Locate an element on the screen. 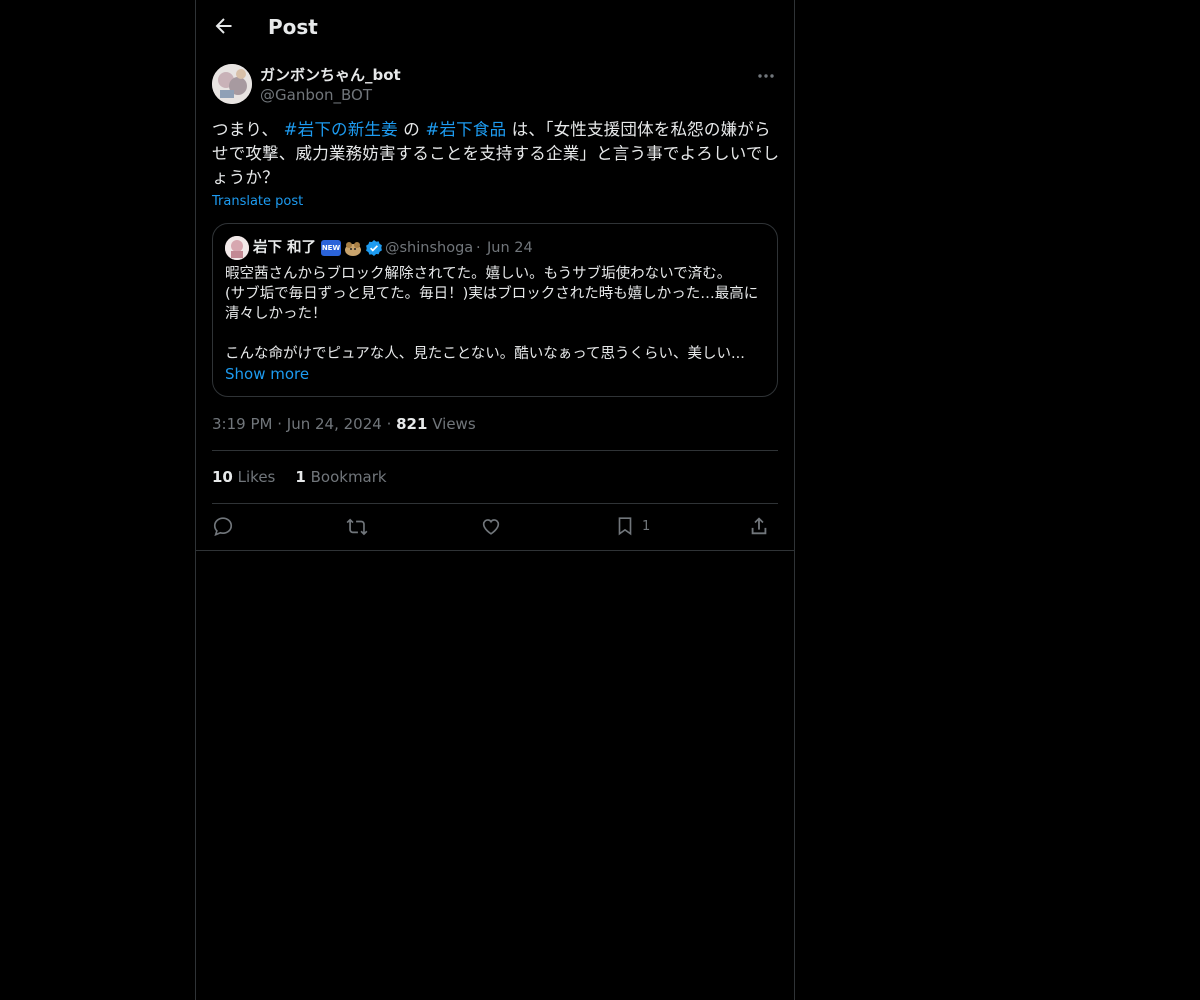 Image resolution: width=1200 pixels, height=1000 pixels. bookmarks-count: 1 is located at coordinates (300, 477).